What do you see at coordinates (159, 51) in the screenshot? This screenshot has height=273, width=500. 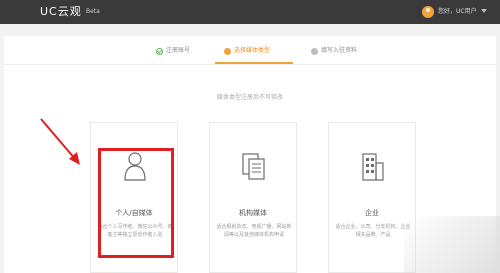 I see `check-circle-icon` at bounding box center [159, 51].